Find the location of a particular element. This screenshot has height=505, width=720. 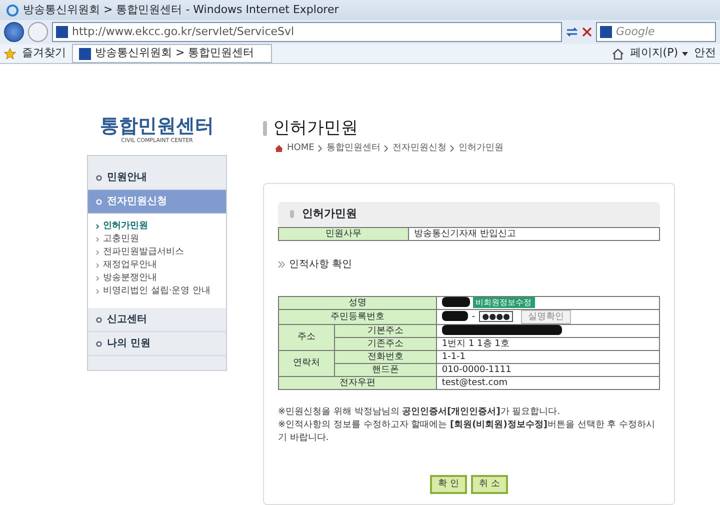

table-cell: 010-0000-1111 is located at coordinates (548, 369).